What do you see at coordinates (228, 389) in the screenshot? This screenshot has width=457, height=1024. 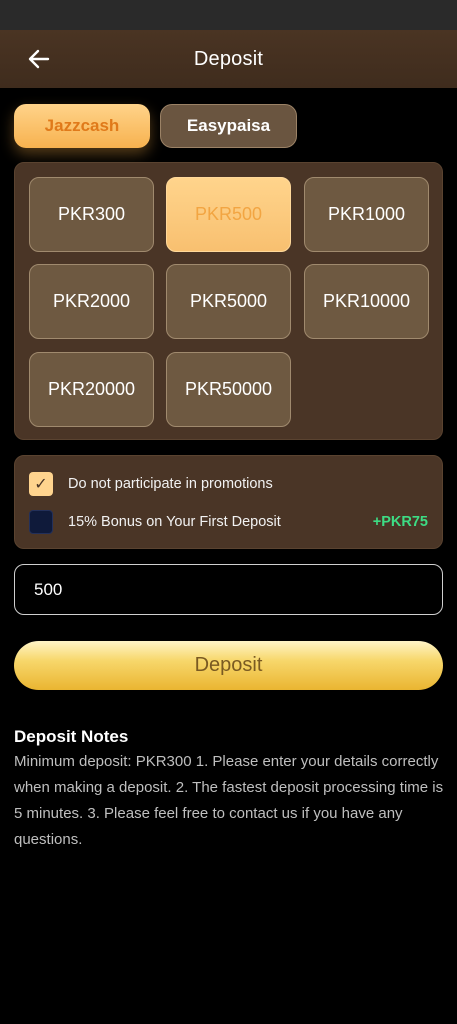 I see `amount-option-pkr50000: PKR50000` at bounding box center [228, 389].